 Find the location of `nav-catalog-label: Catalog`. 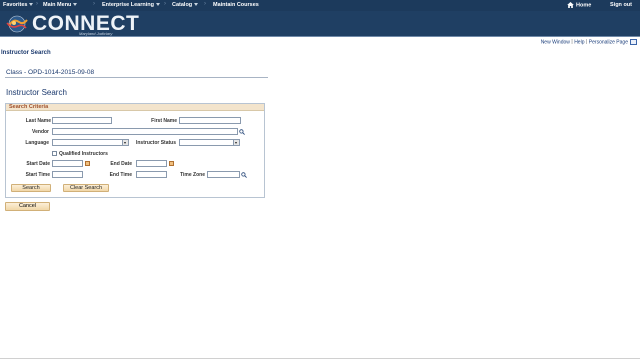

nav-catalog-label: Catalog is located at coordinates (182, 5).